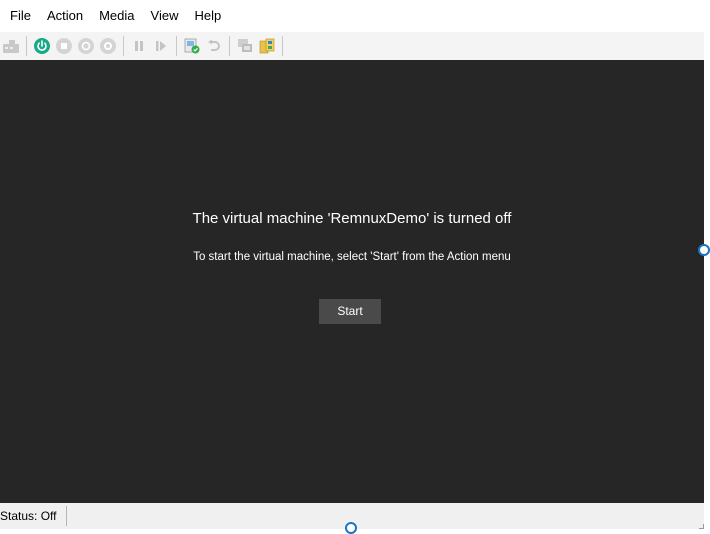  I want to click on revert-icon, so click(214, 46).